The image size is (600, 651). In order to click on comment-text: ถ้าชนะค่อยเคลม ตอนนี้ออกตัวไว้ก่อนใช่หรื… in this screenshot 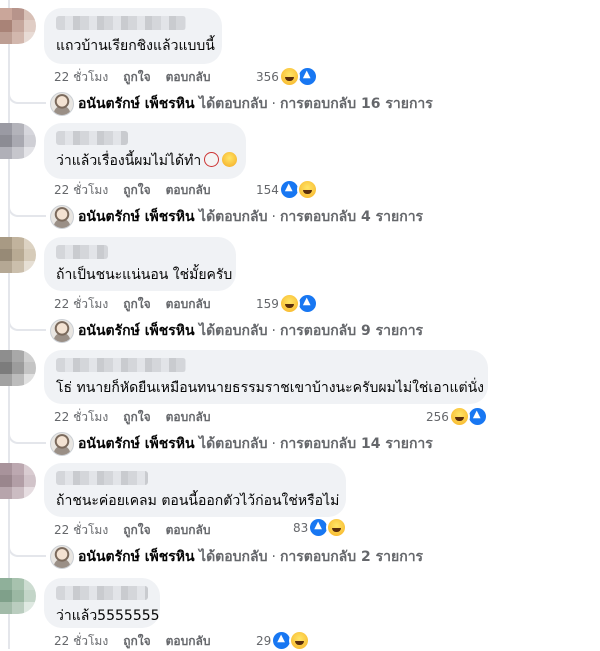, I will do `click(198, 501)`.